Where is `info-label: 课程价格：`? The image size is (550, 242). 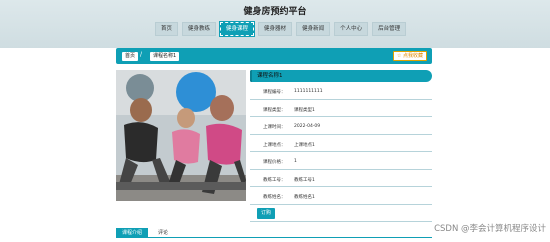 info-label: 课程价格： is located at coordinates (274, 162).